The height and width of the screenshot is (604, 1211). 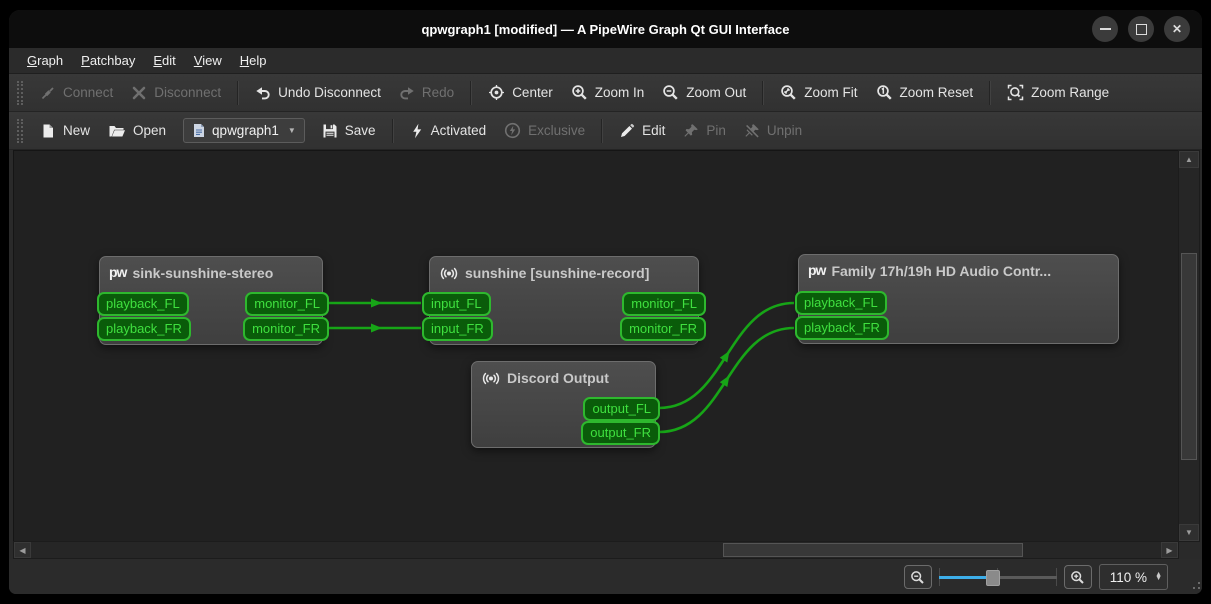 I want to click on scroll-down-button: ▼, so click(x=1189, y=532).